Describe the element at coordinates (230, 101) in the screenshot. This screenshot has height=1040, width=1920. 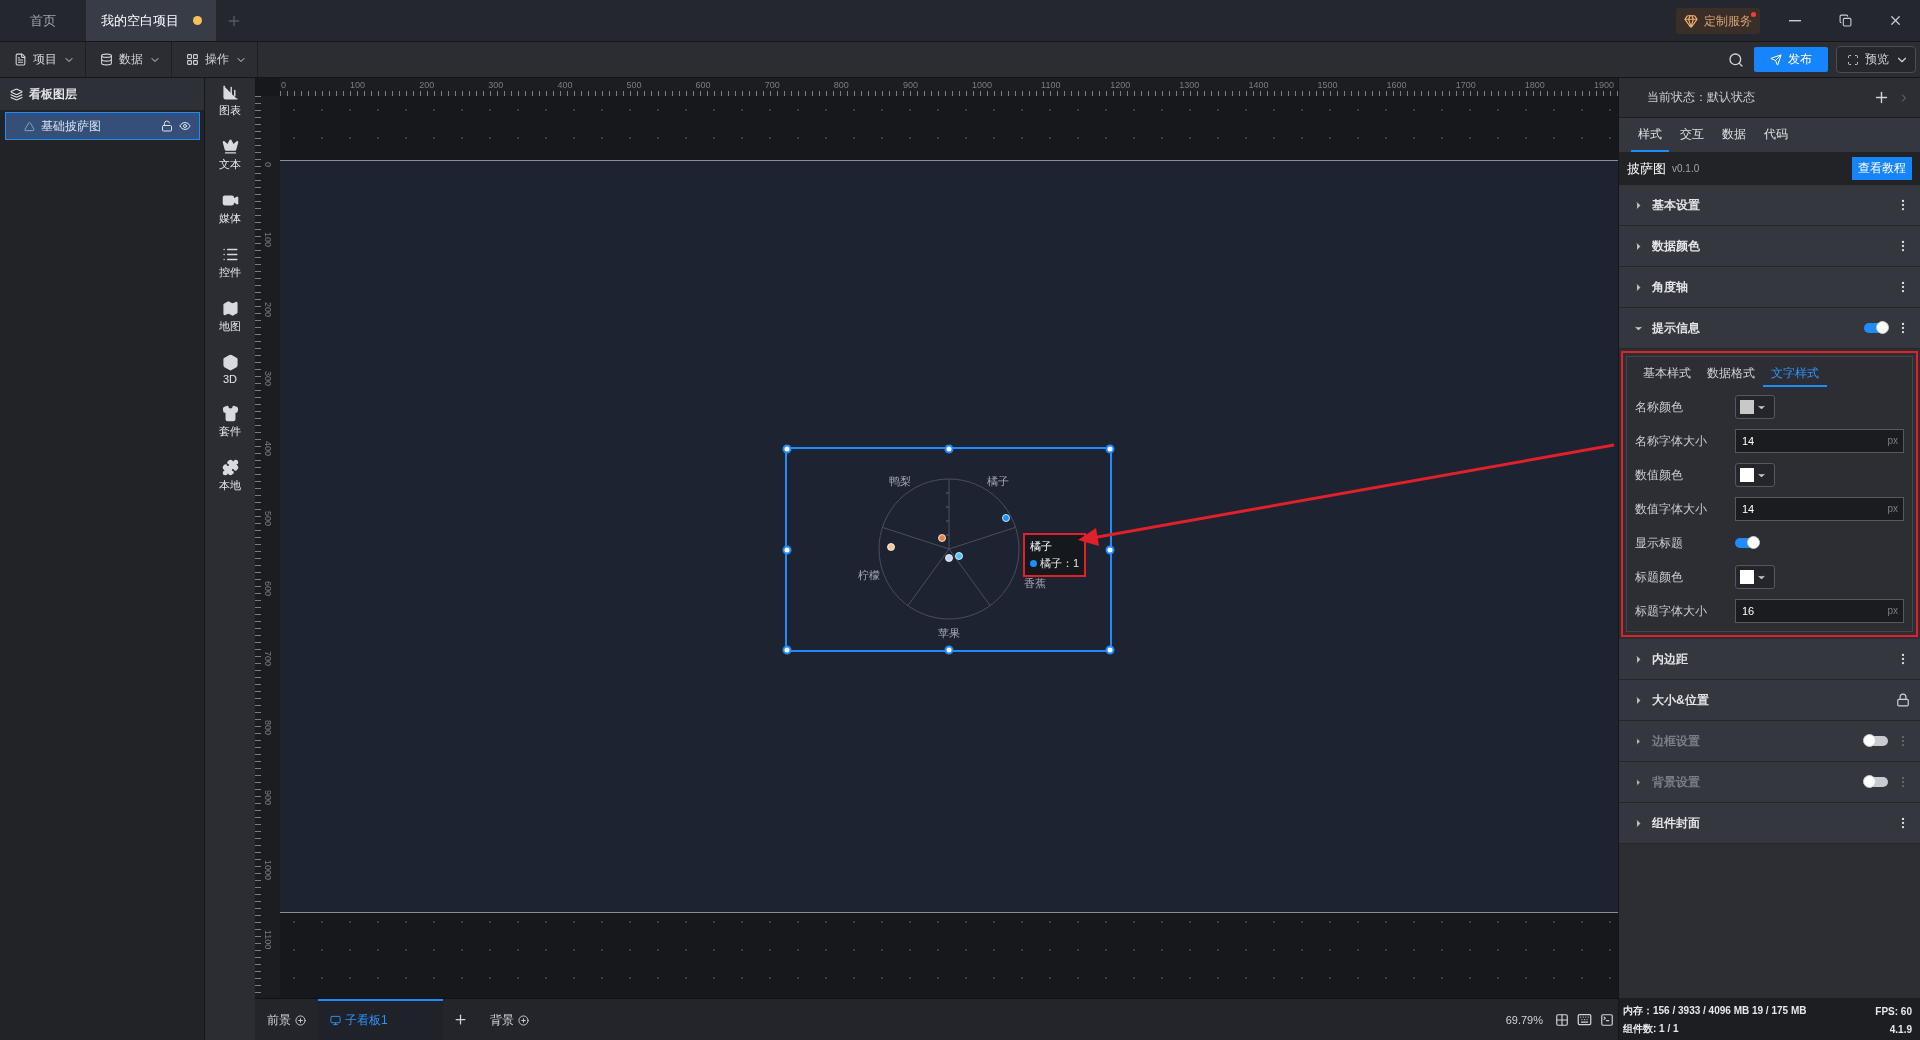
I see `tool-button: 图表` at that location.